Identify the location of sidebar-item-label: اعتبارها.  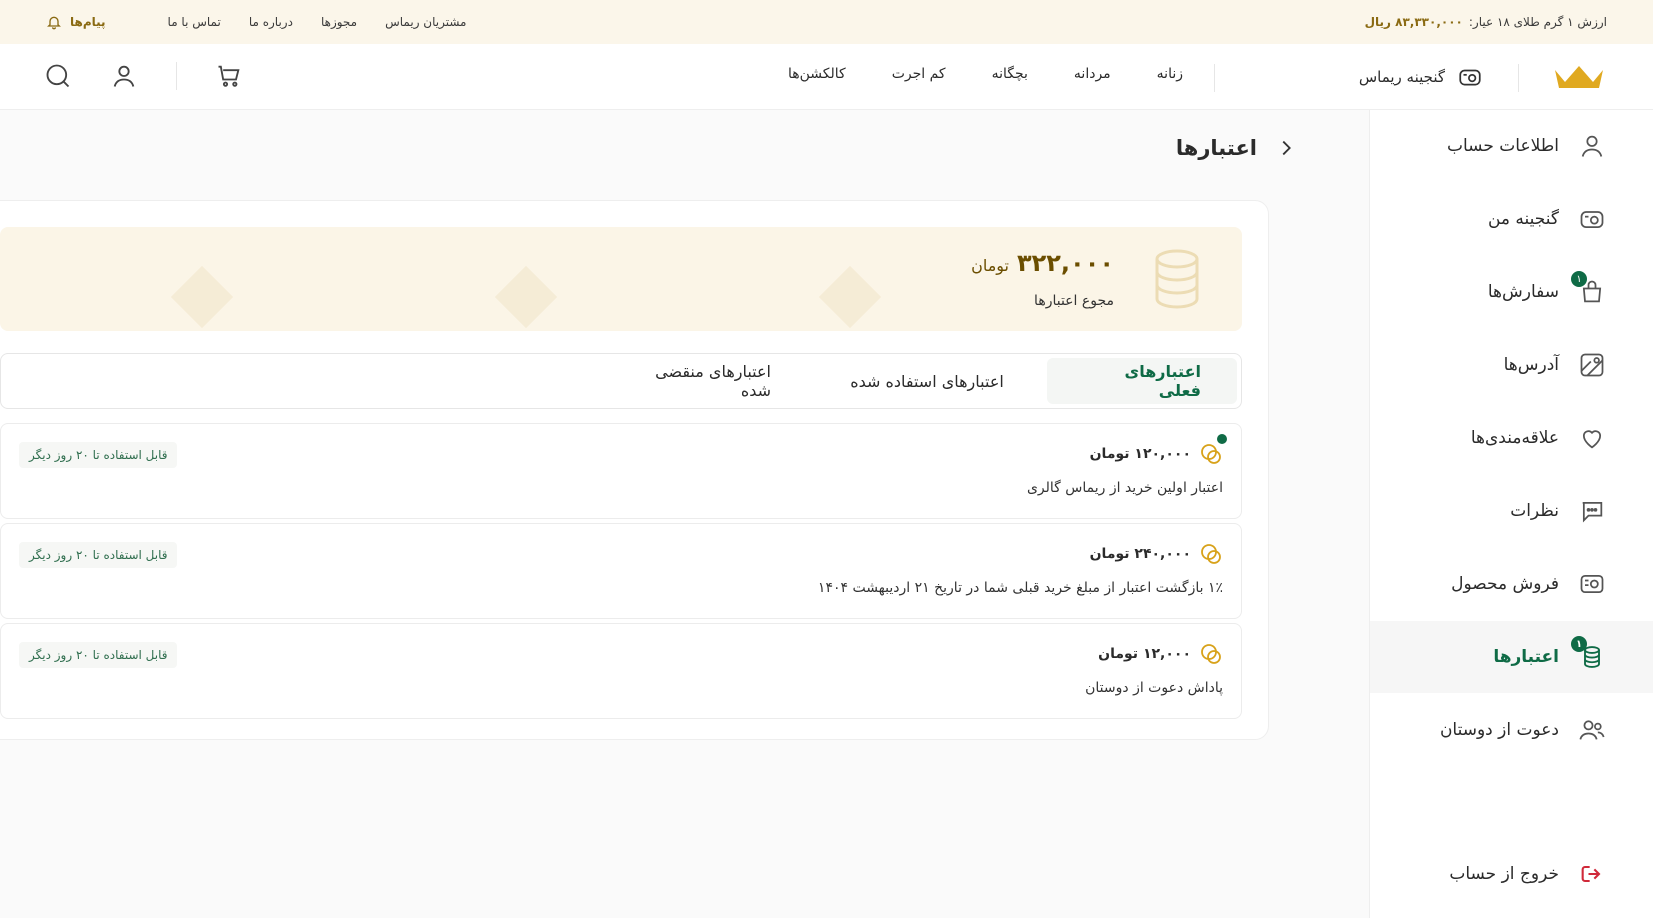
(1526, 657).